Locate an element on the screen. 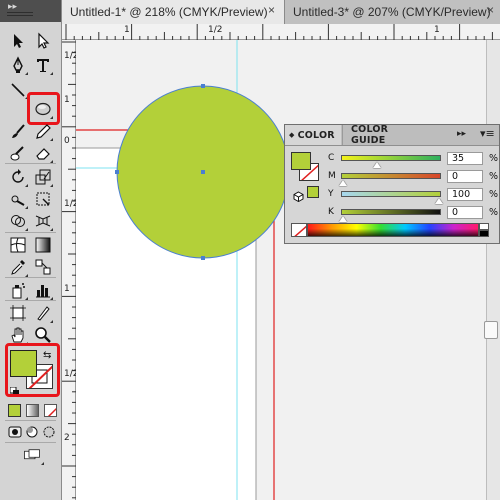  panel-menu-icon: ▾≡ is located at coordinates (487, 133).